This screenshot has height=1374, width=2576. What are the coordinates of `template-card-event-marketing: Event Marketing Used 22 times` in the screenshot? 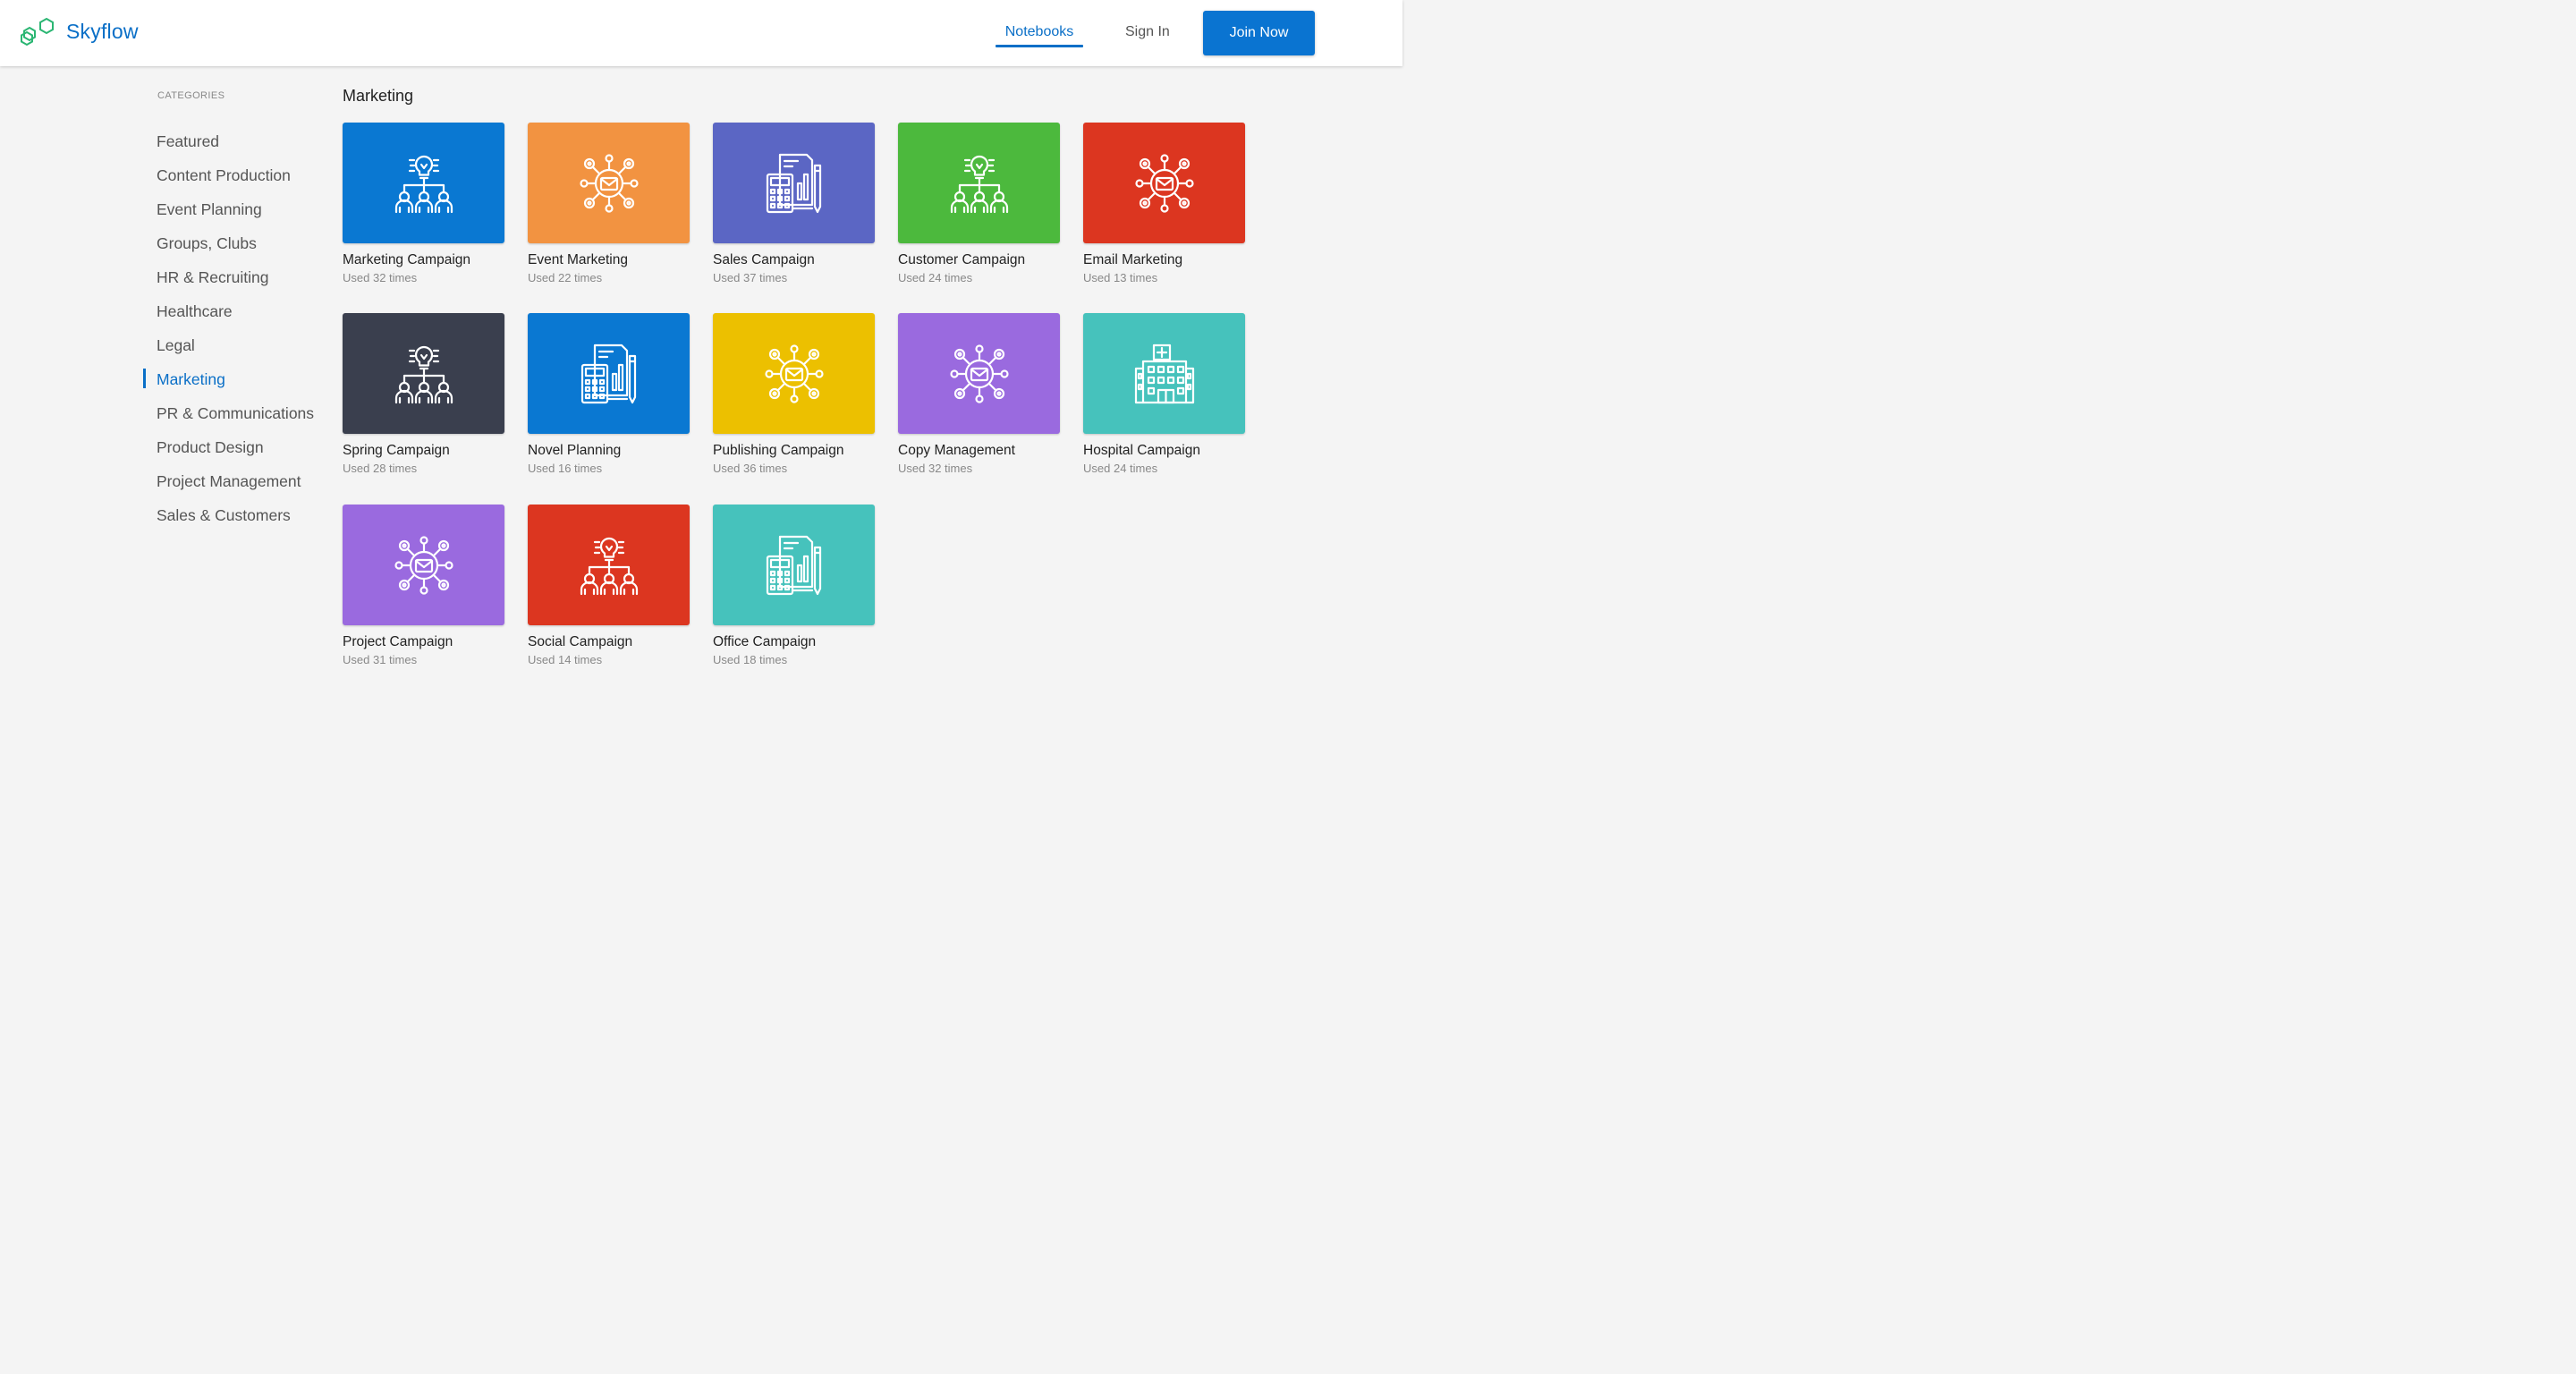 It's located at (609, 203).